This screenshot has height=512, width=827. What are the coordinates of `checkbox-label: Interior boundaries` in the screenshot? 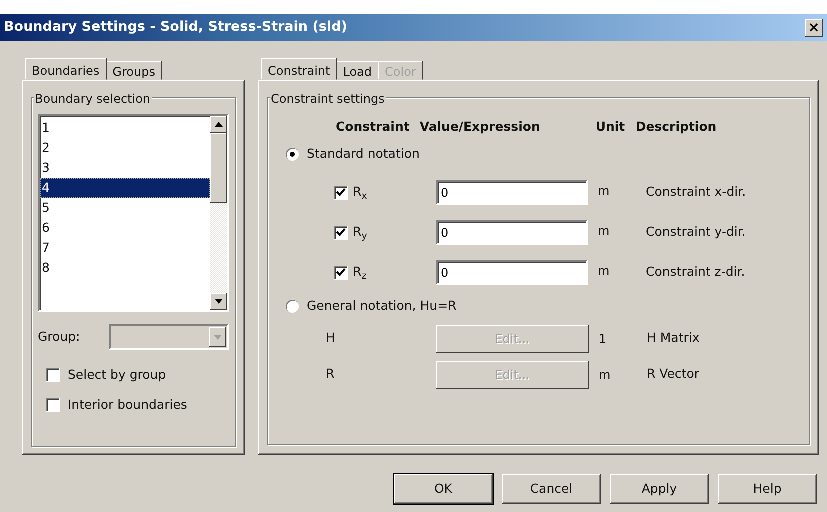 It's located at (128, 405).